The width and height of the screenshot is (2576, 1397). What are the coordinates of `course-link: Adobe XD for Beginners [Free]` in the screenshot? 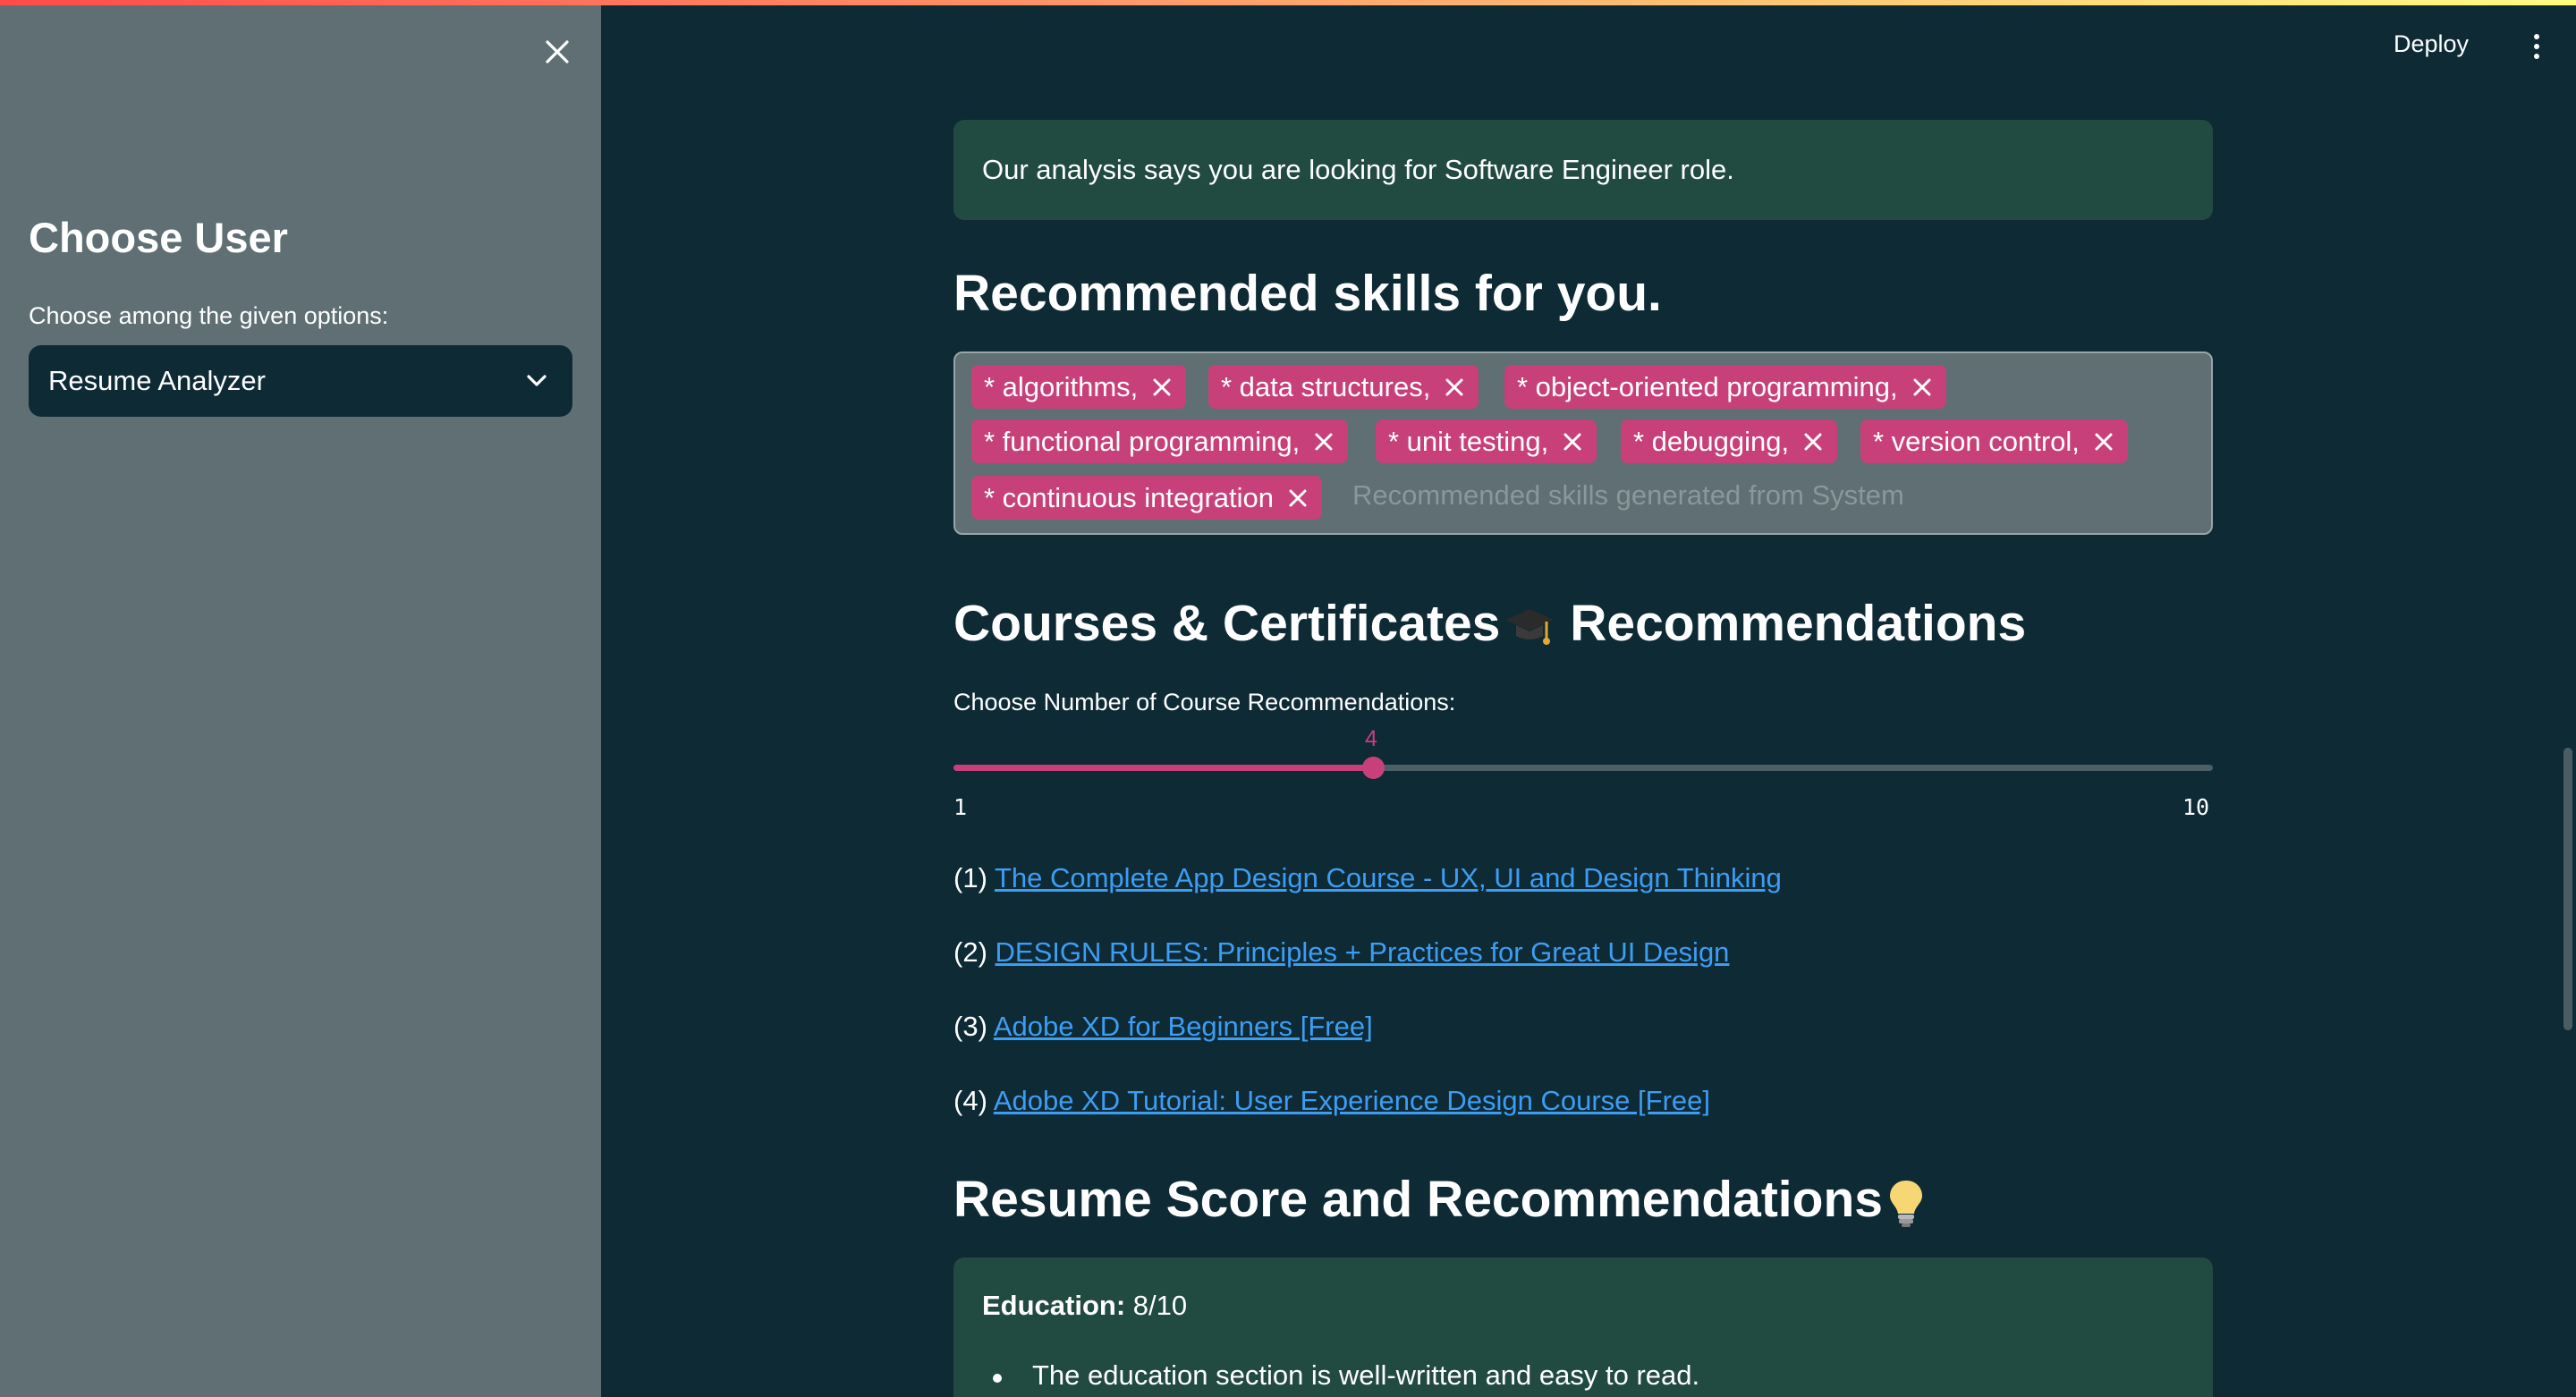 It's located at (1183, 1026).